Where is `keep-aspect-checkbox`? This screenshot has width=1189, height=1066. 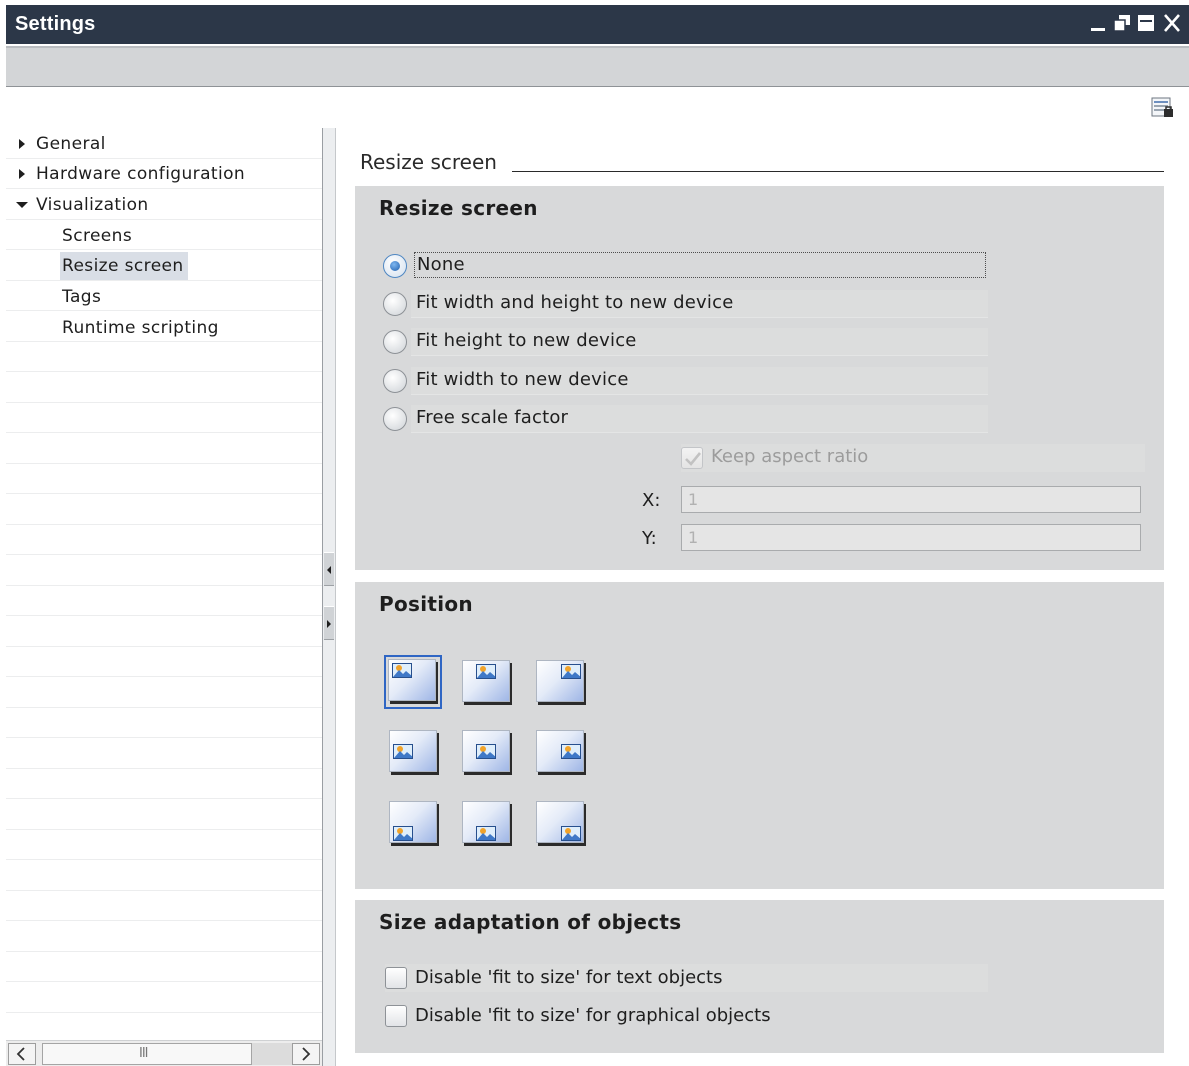
keep-aspect-checkbox is located at coordinates (692, 458).